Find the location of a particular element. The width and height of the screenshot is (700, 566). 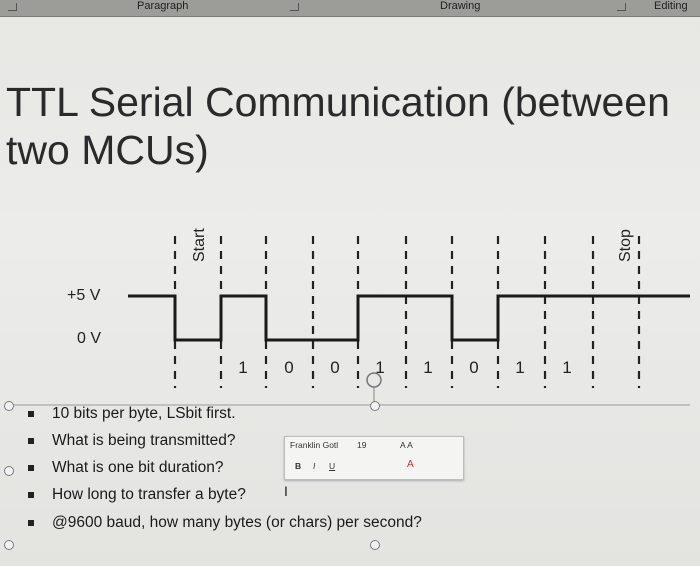

bold-button: B is located at coordinates (298, 466).